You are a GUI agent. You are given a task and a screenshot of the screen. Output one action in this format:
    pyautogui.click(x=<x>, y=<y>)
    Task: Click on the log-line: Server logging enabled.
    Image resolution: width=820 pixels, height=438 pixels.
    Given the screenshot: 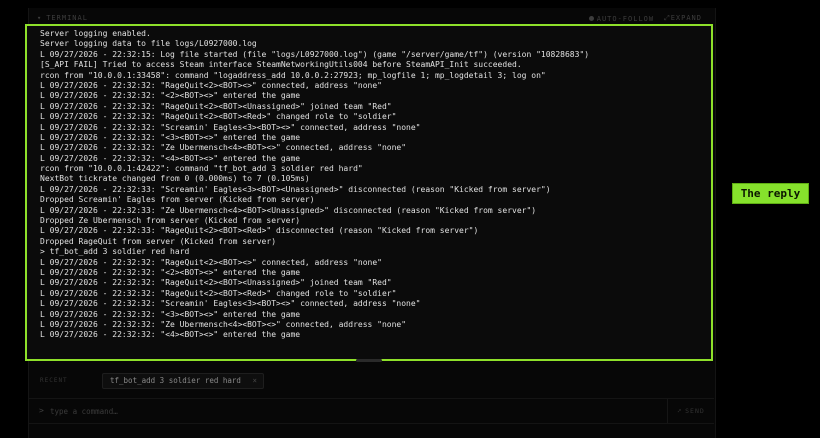 What is the action you would take?
    pyautogui.click(x=95, y=33)
    